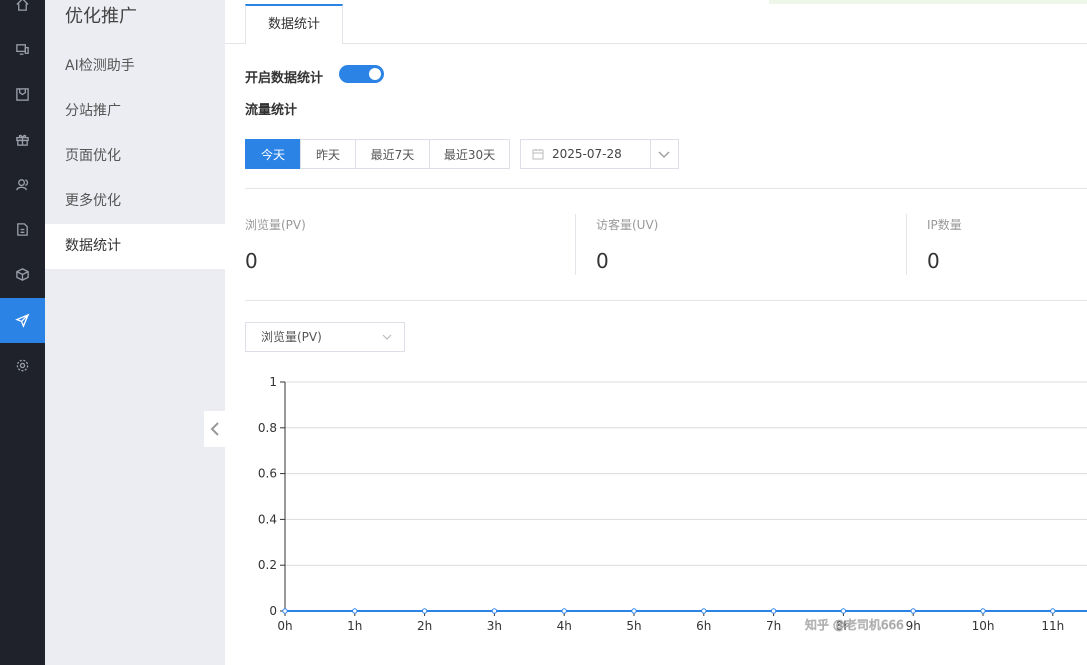 The width and height of the screenshot is (1087, 665). Describe the element at coordinates (291, 337) in the screenshot. I see `metric-select-value: 浏览量(PV)` at that location.